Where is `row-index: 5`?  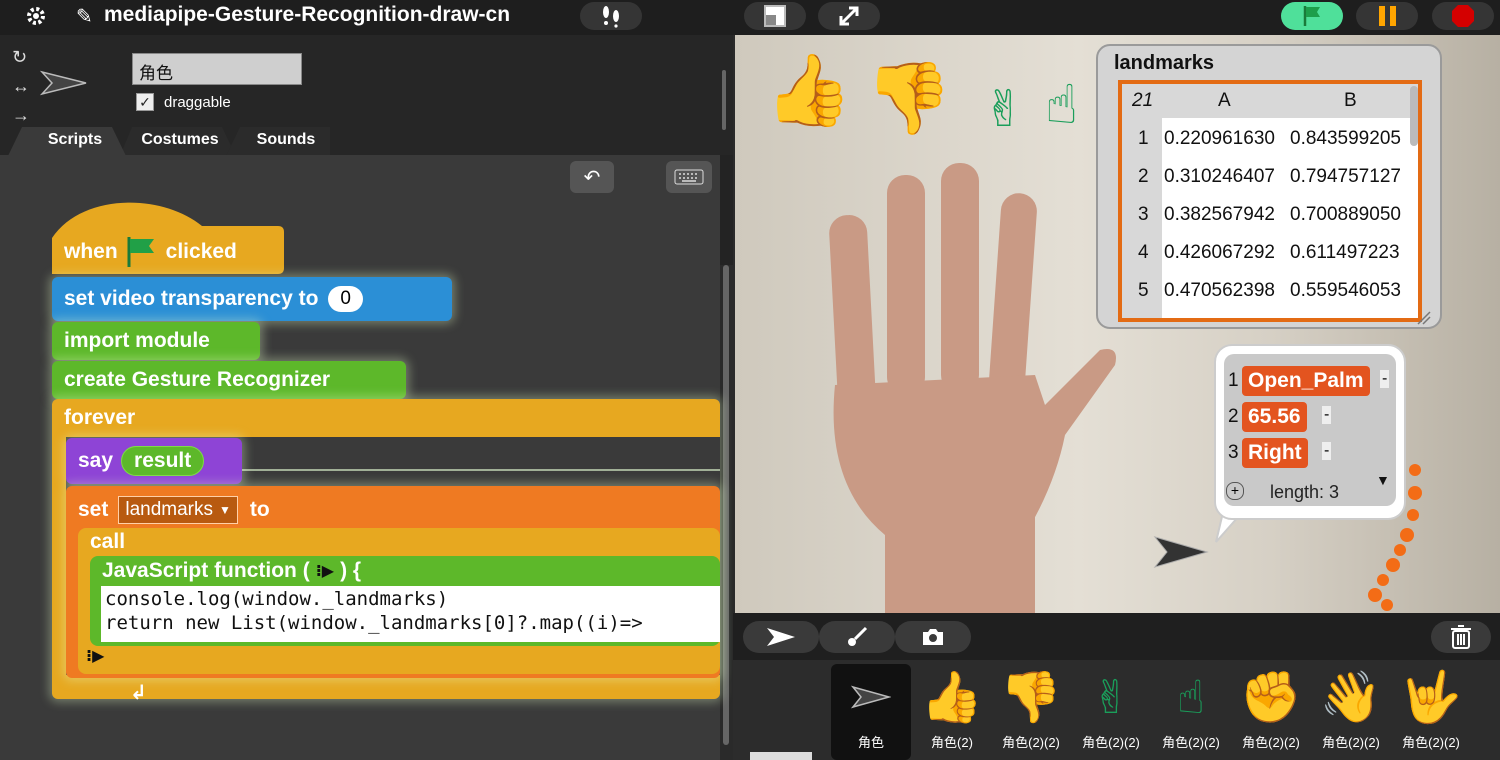
row-index: 5 is located at coordinates (1143, 290).